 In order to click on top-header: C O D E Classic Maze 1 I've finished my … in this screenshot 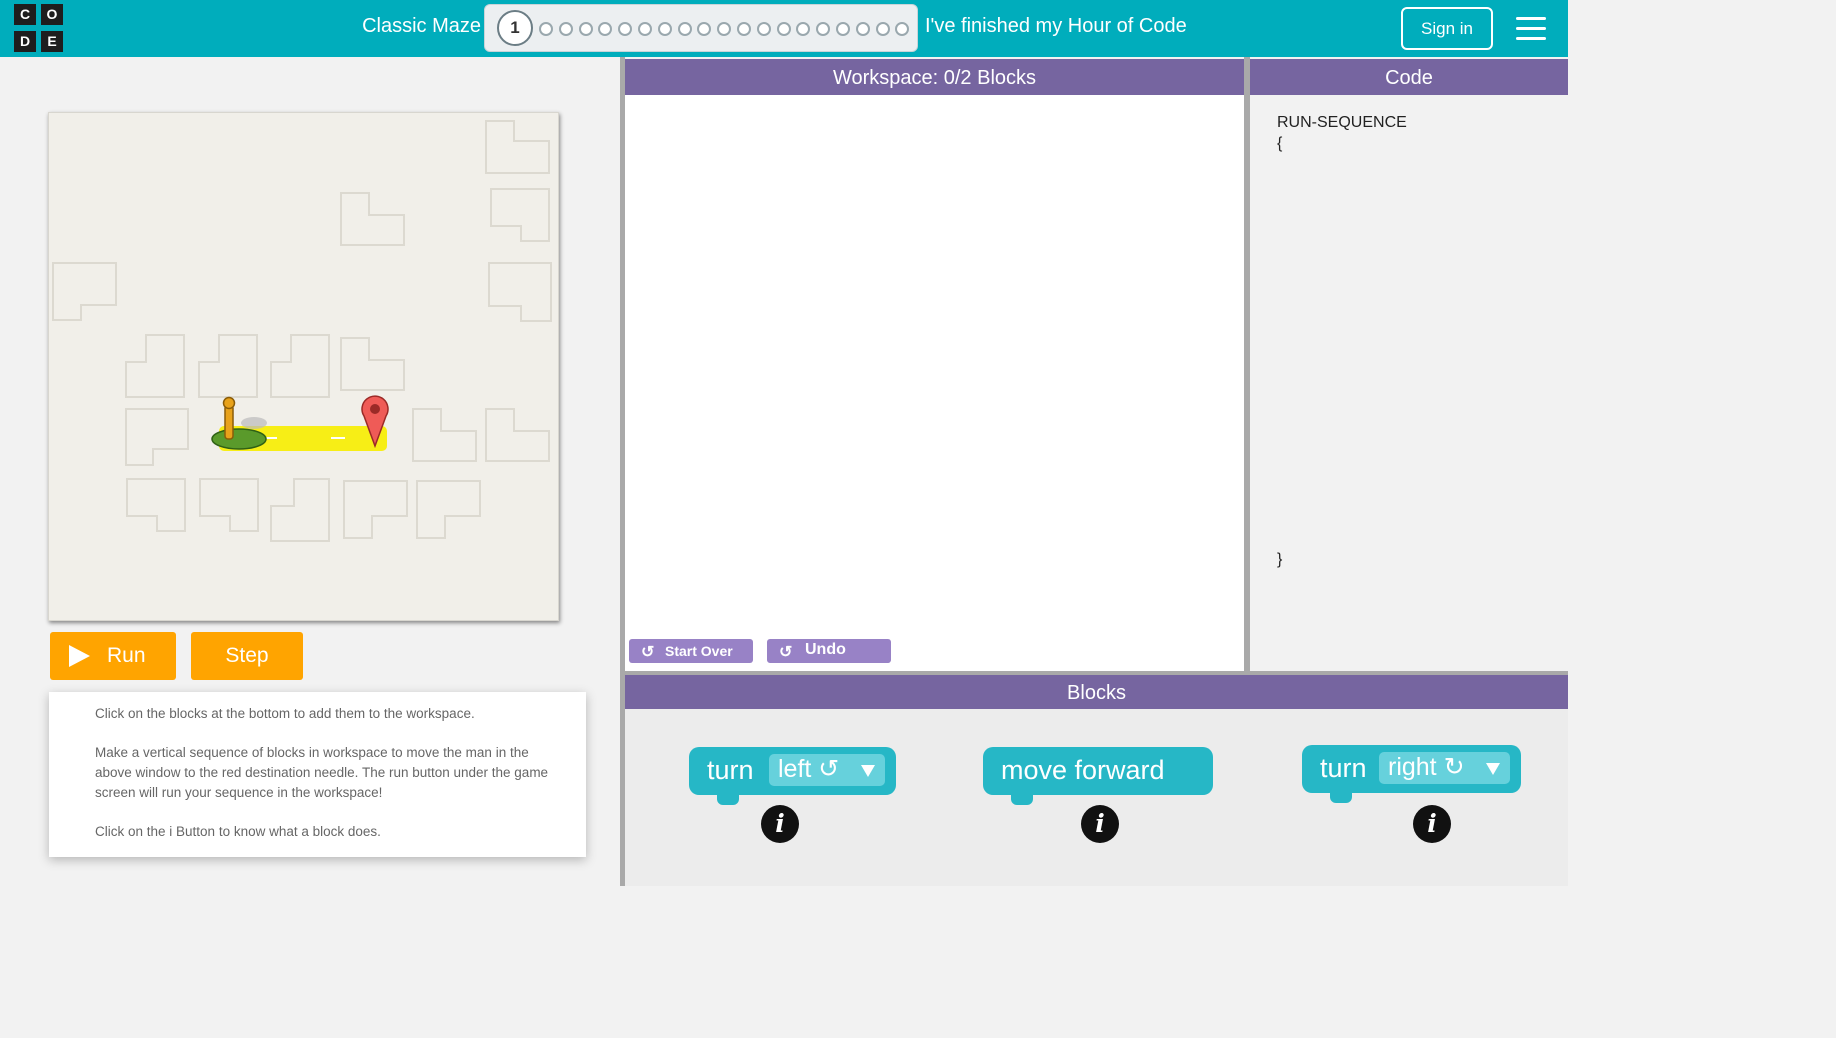, I will do `click(784, 28)`.